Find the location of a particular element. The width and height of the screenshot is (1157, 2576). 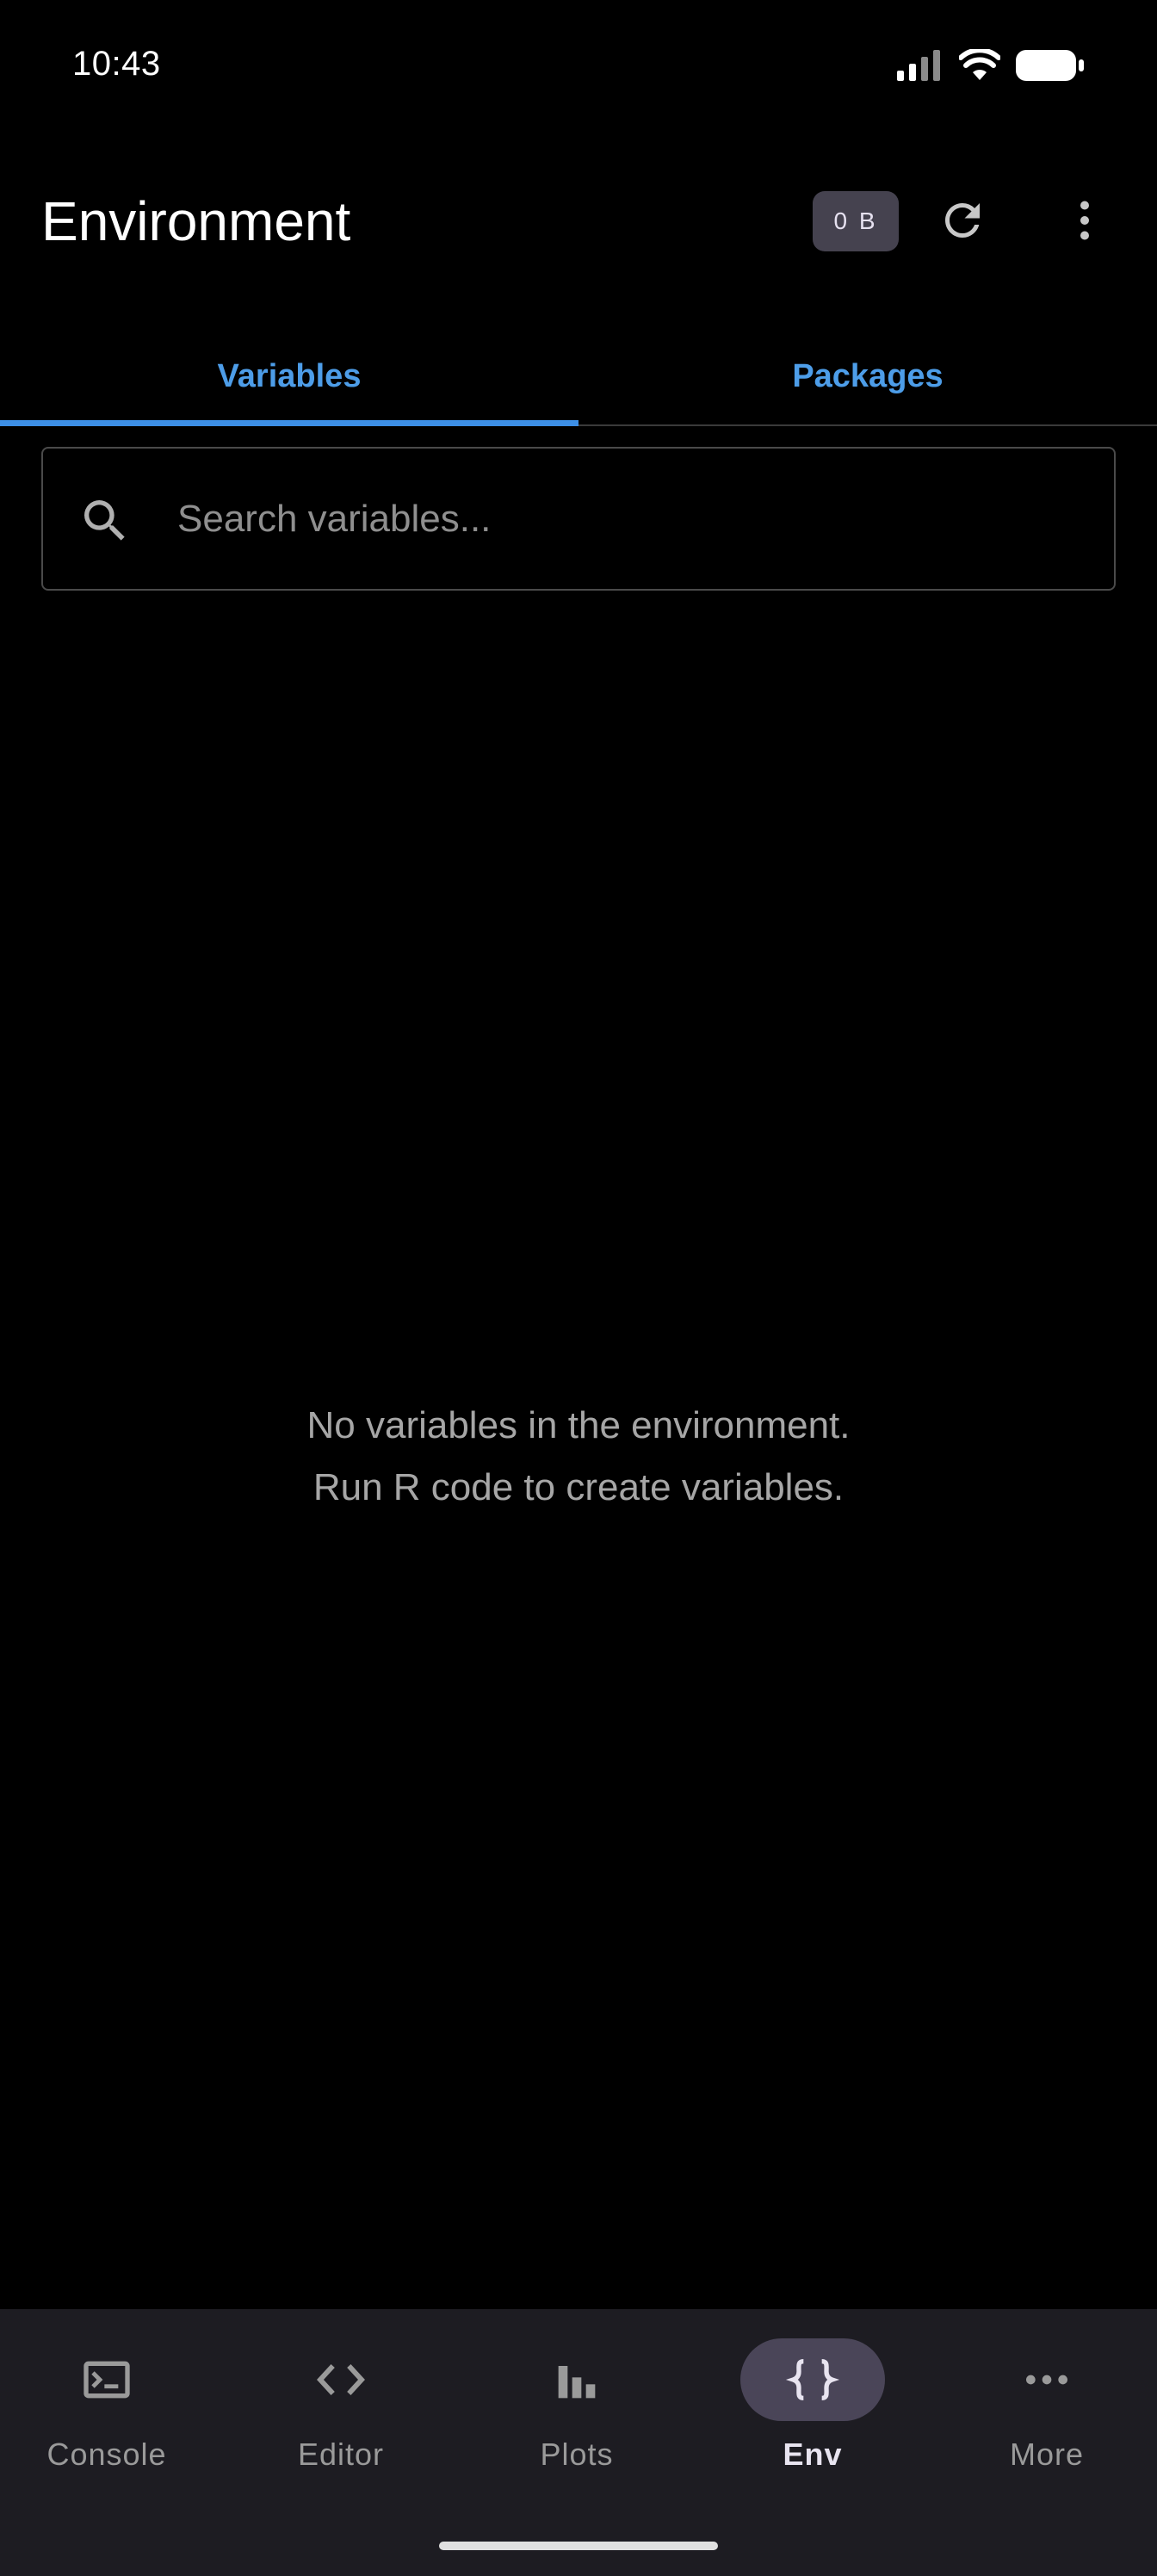

app-header: Environment 0 B is located at coordinates (579, 220).